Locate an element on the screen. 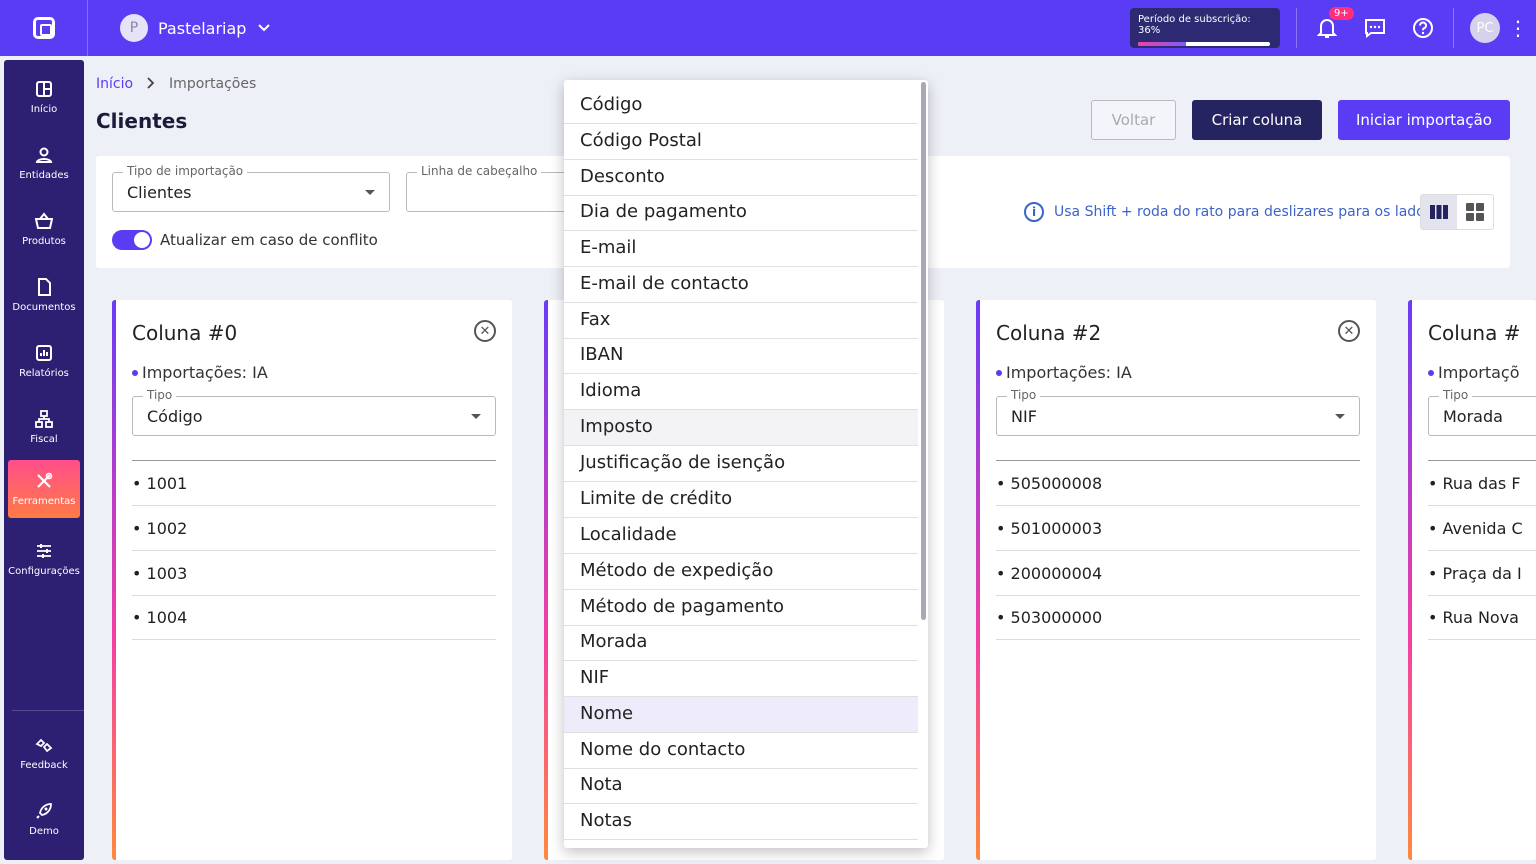 The width and height of the screenshot is (1536, 864). dropdown-option: NIF is located at coordinates (741, 679).